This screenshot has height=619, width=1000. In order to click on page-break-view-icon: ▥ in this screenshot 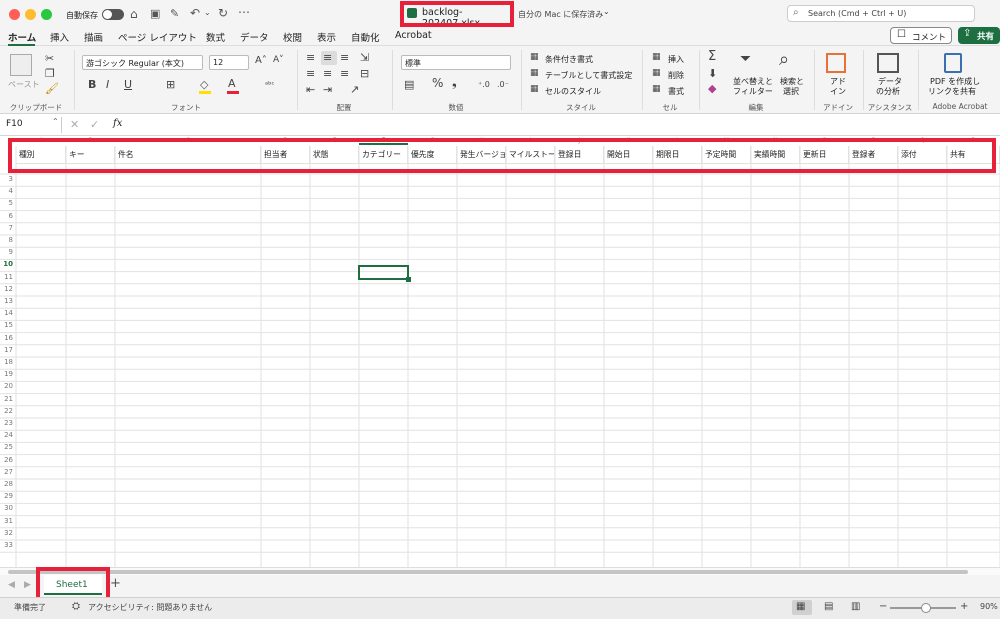, I will do `click(855, 606)`.